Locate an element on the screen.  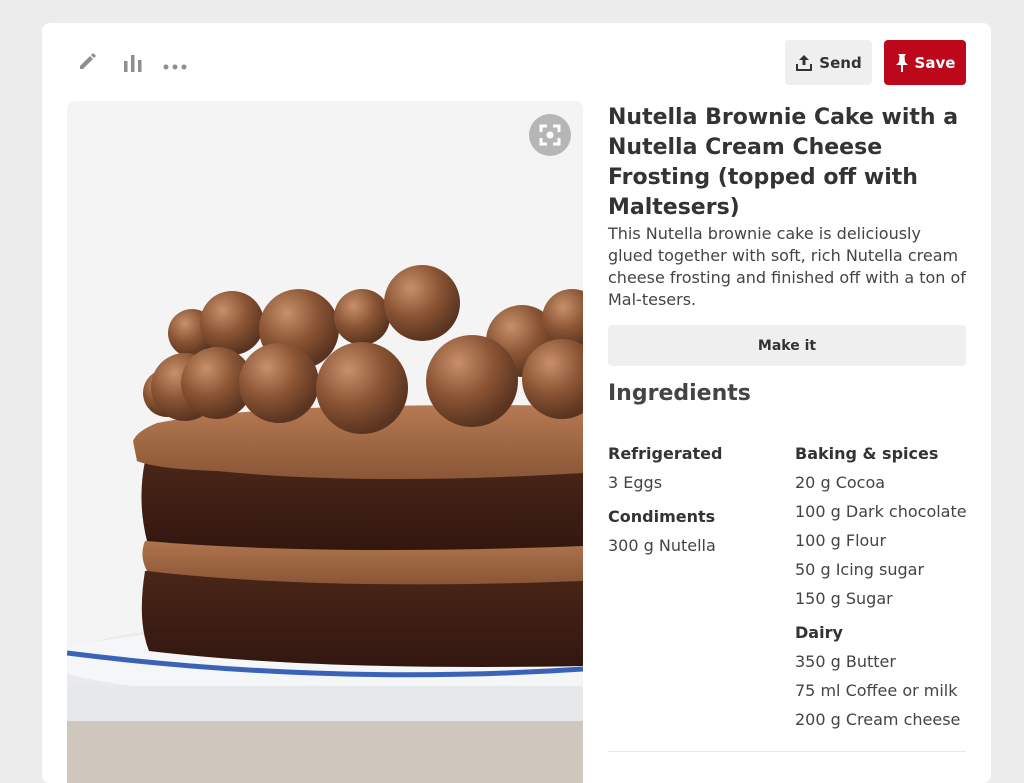
ingredient-item: 100 g Flour is located at coordinates (841, 540).